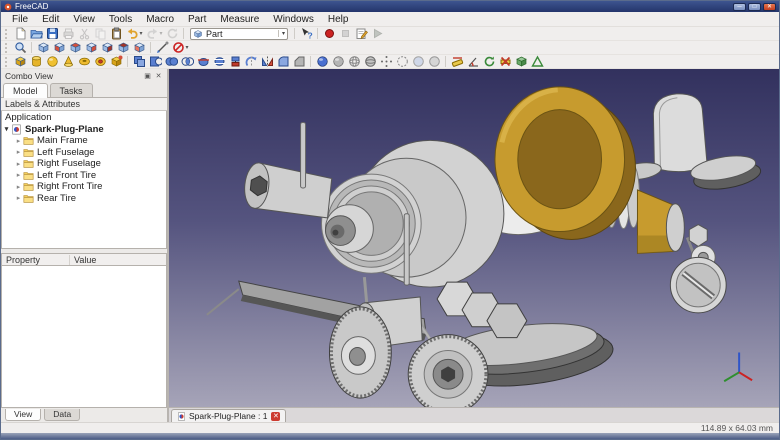  What do you see at coordinates (276, 416) in the screenshot?
I see `tab-close-icon: ✕` at bounding box center [276, 416].